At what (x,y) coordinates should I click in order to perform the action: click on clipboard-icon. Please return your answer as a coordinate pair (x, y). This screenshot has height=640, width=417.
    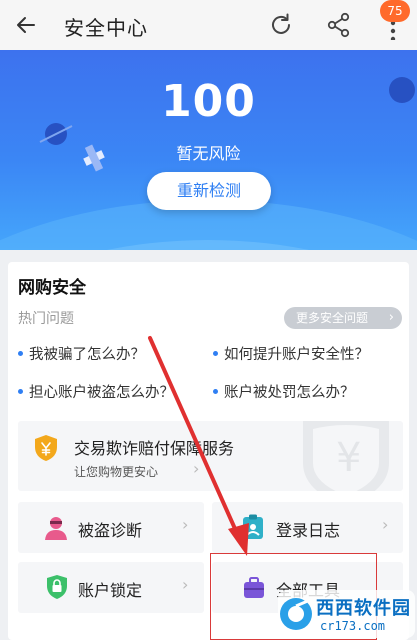
    Looking at the image, I should click on (253, 526).